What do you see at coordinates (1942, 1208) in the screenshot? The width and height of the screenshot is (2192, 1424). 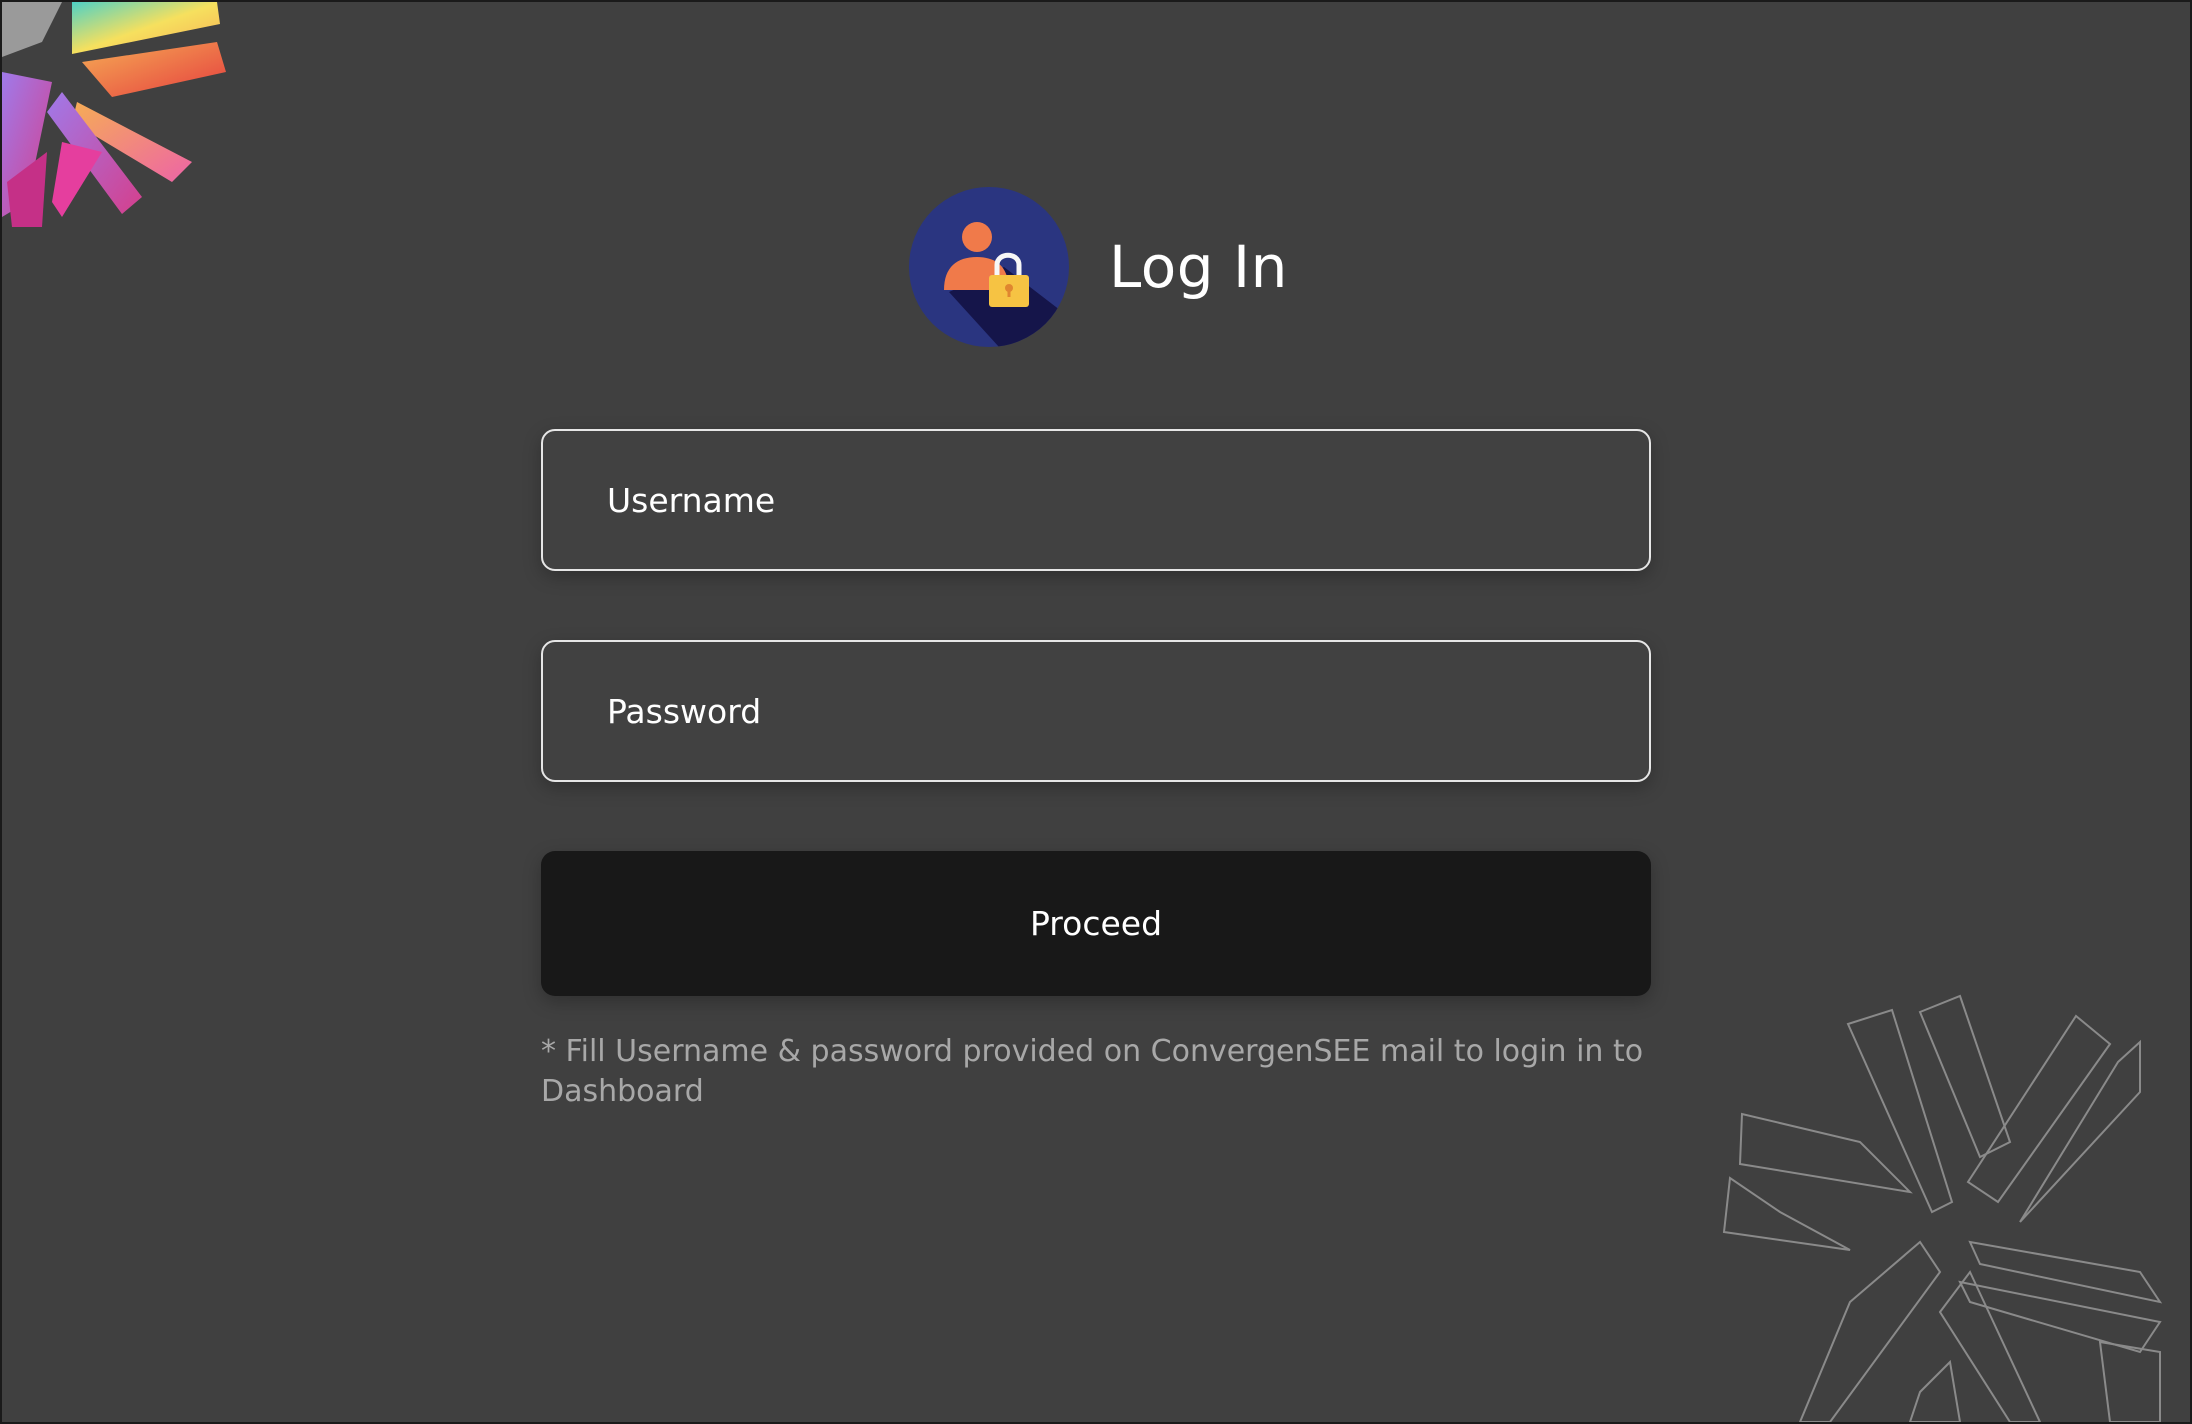 I see `brand-logo-outline` at bounding box center [1942, 1208].